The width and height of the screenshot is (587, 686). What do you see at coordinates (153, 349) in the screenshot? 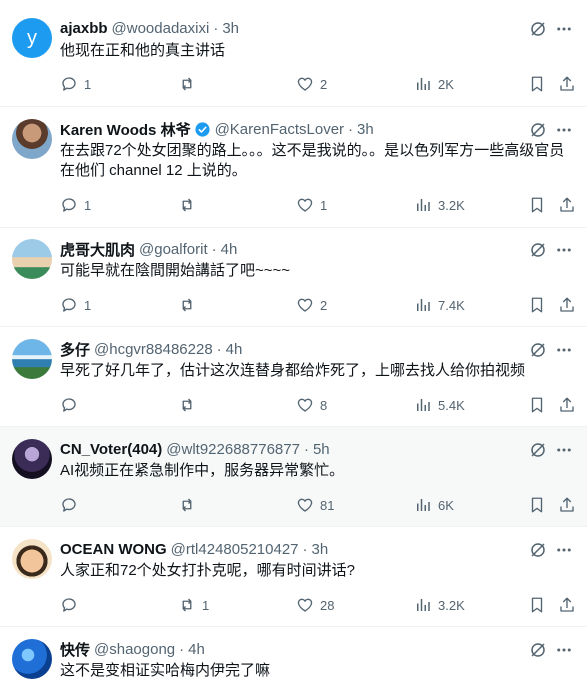
I see `handle: @hcgvr88486228` at bounding box center [153, 349].